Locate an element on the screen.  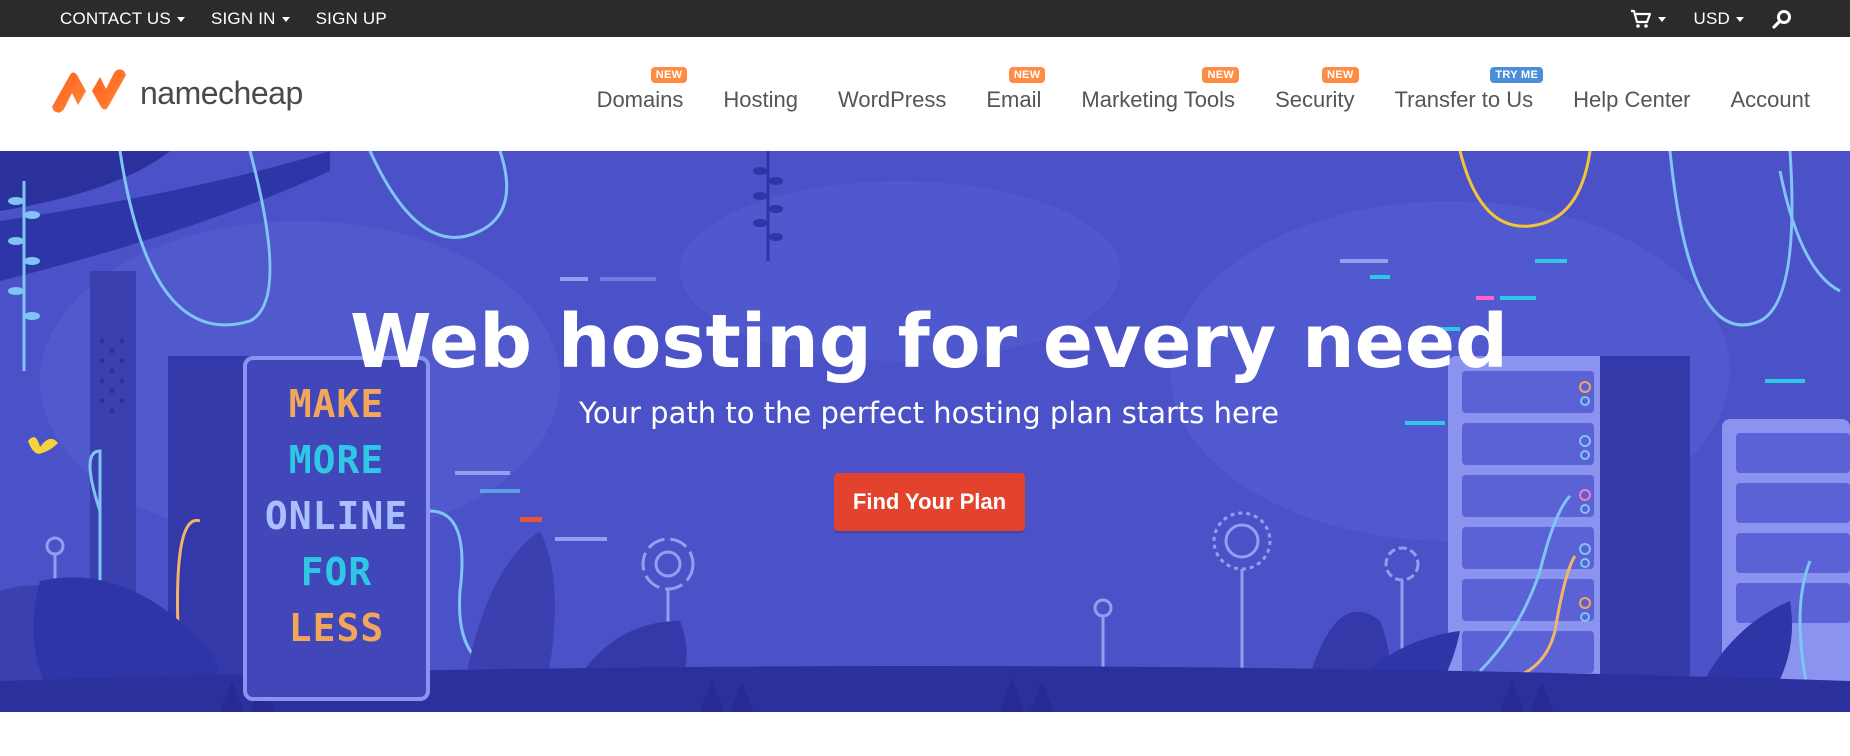
nav-item-wordpress: WordPress is located at coordinates (892, 100).